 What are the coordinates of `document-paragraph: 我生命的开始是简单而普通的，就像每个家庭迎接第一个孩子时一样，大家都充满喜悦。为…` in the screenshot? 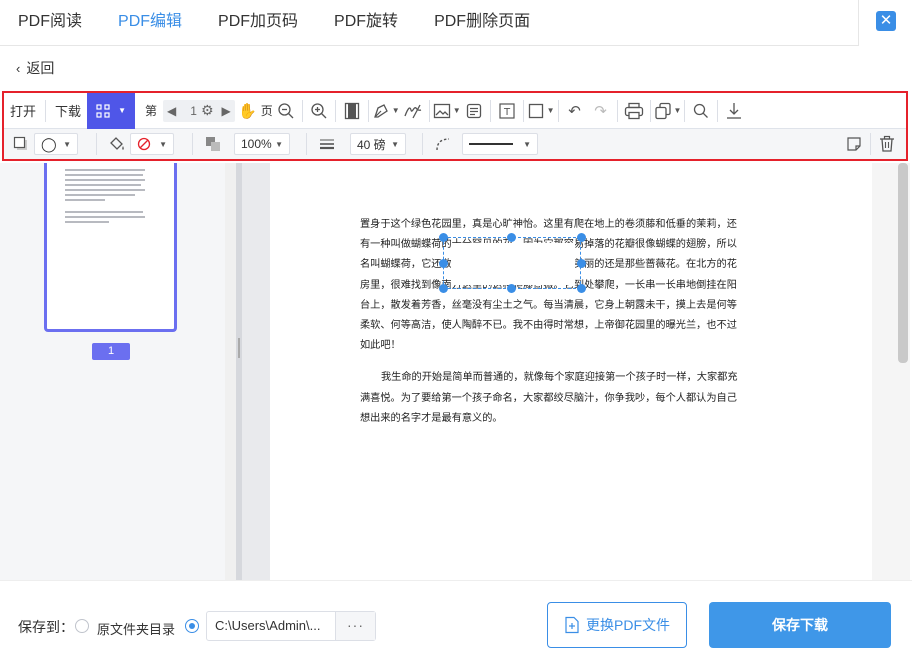 It's located at (549, 398).